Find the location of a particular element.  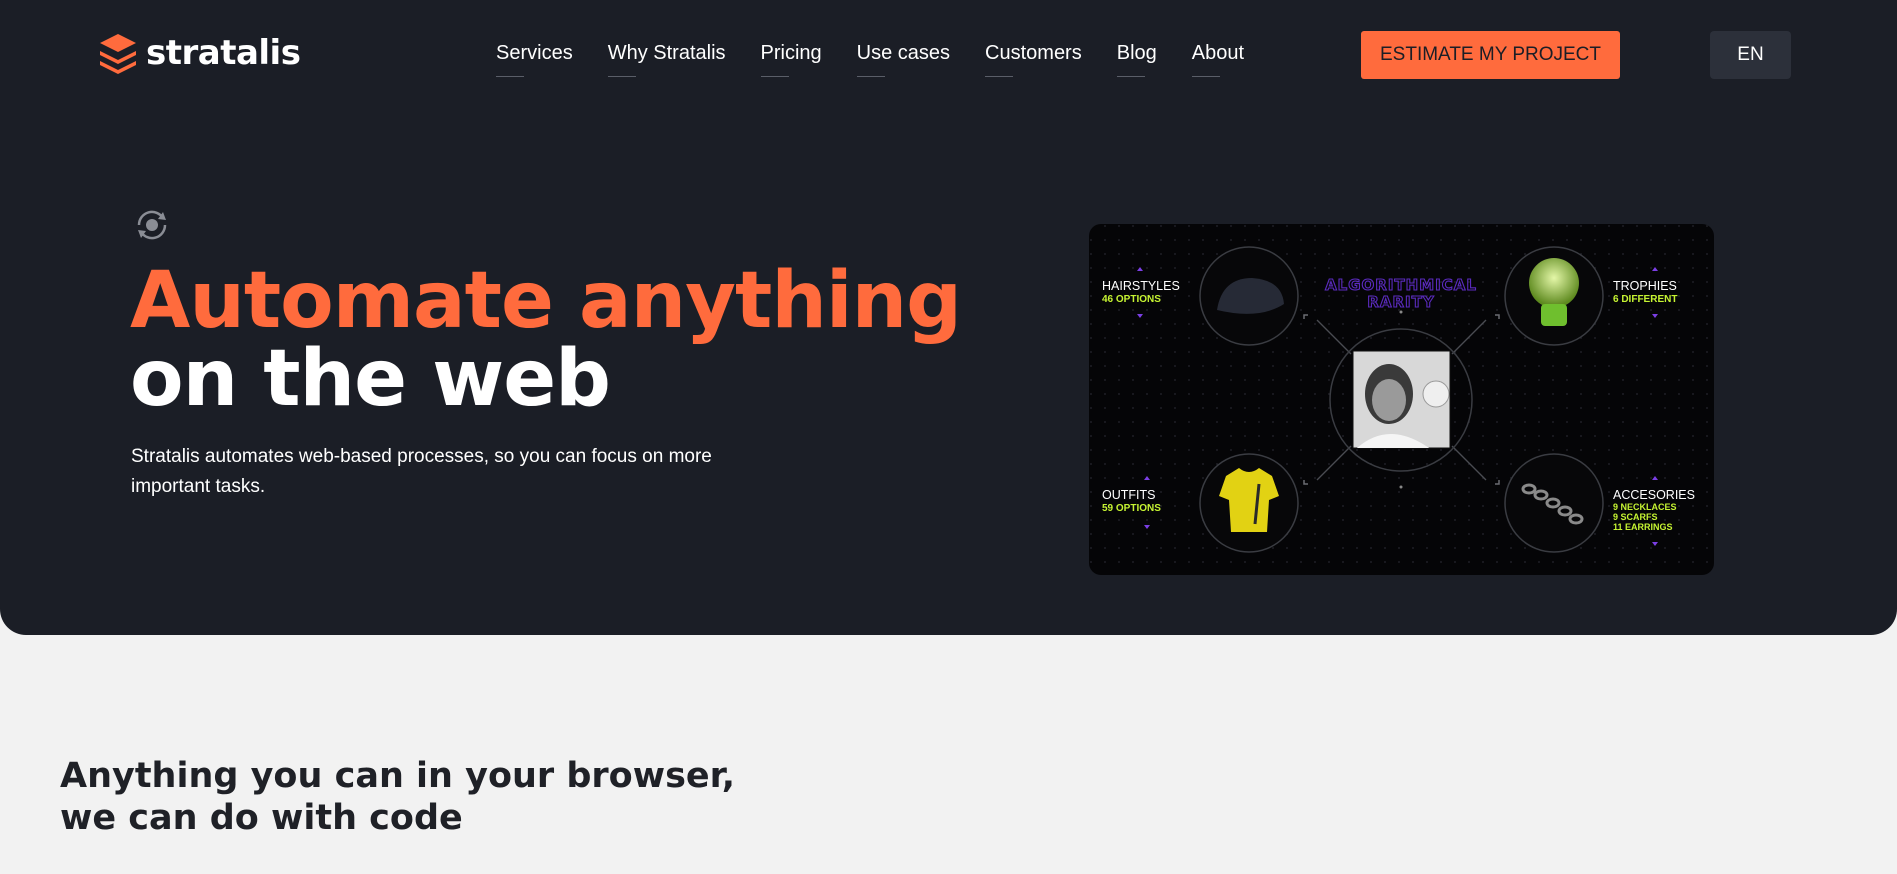

hero-title: Automate anything on the web is located at coordinates (546, 340).